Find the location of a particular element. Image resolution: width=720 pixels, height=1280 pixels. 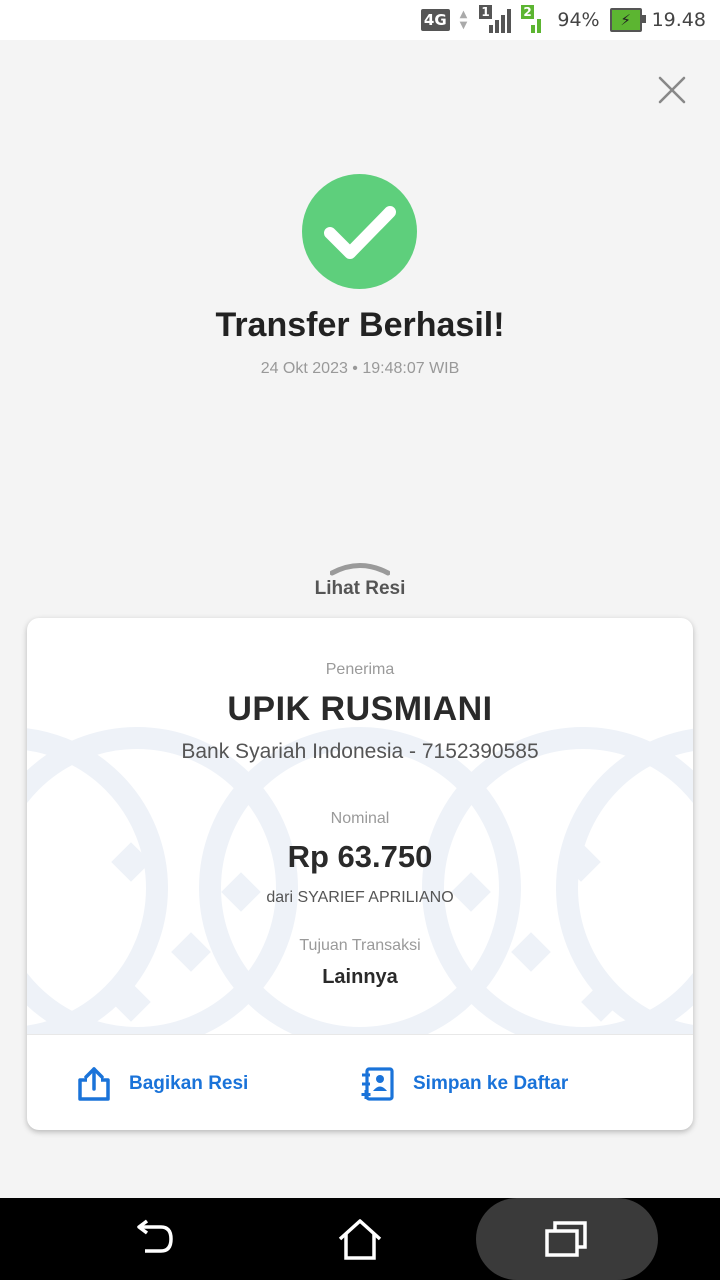

close-button is located at coordinates (672, 90).